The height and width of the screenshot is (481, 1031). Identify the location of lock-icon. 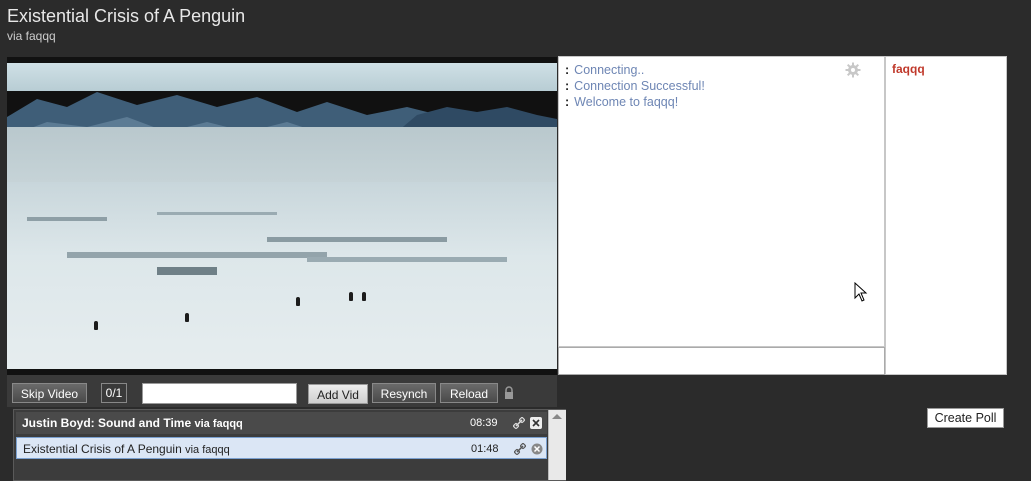
(509, 393).